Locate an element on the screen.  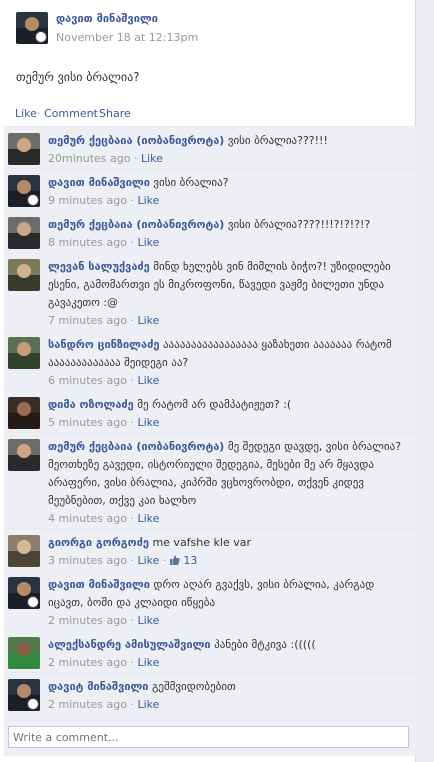
comment-meta: 9 minutes ago · Like is located at coordinates (103, 200).